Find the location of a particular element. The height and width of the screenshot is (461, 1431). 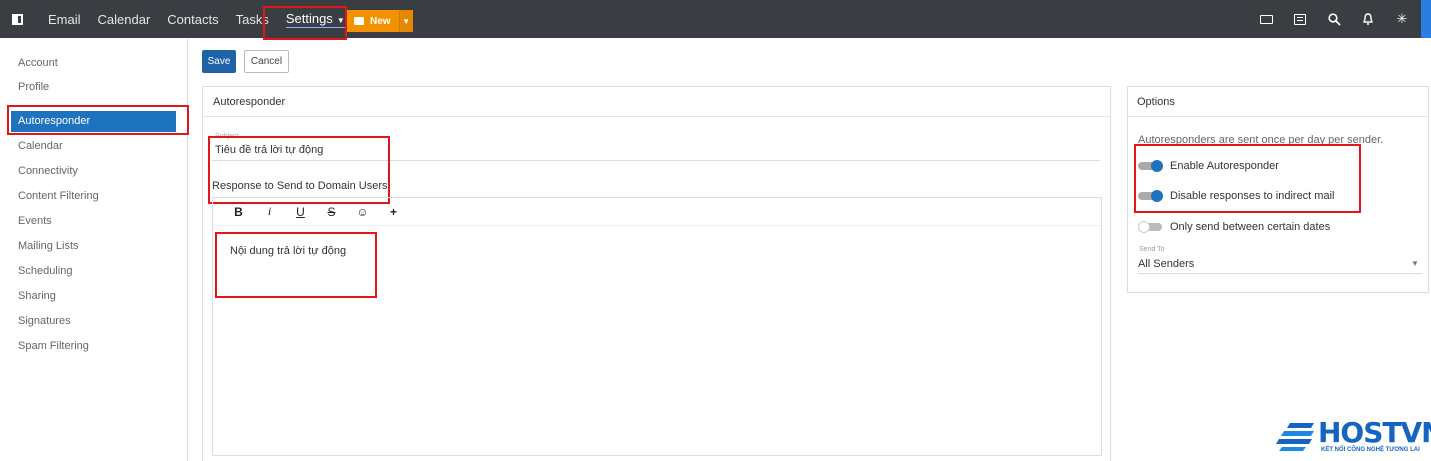

sidebar-item-profile: Profile is located at coordinates (33, 87).